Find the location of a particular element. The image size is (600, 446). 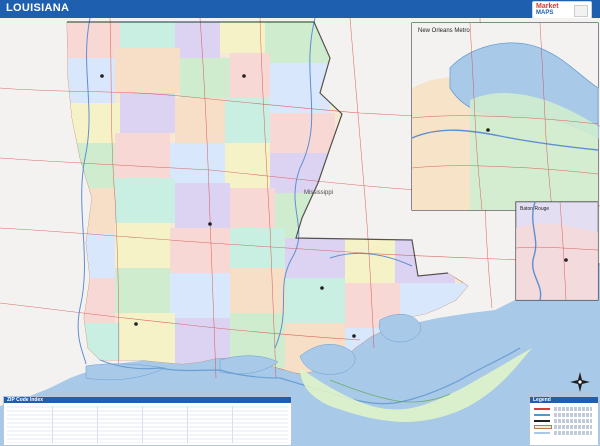

legend-swatch-river is located at coordinates (542, 415).